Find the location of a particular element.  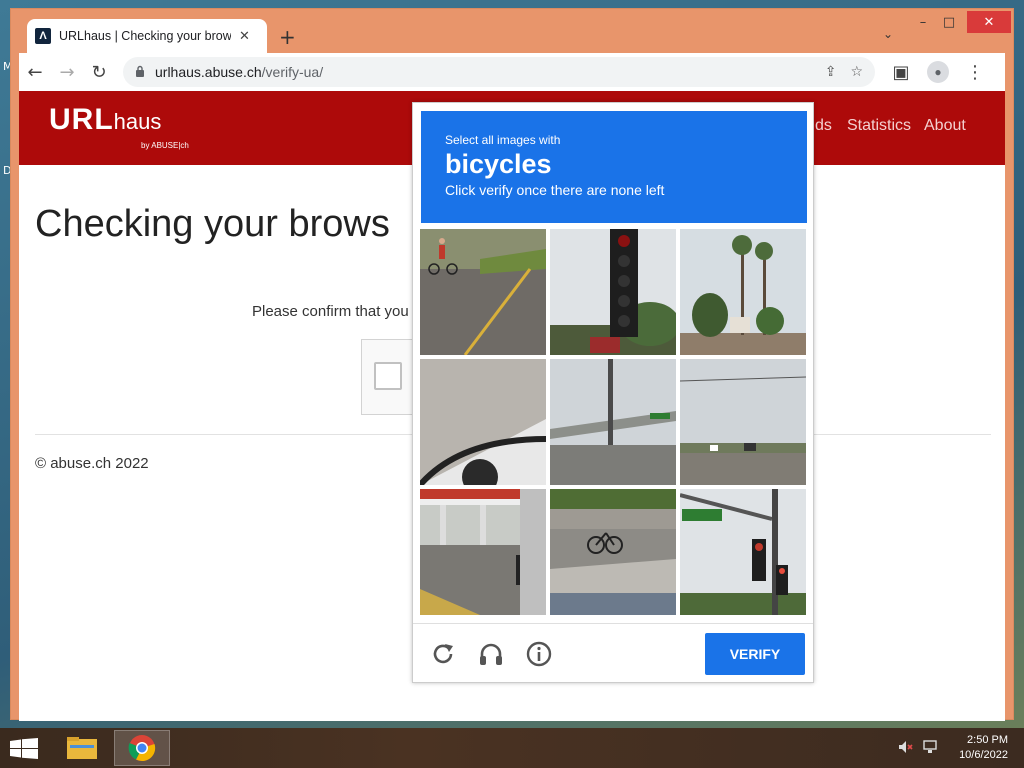

nav-item-statistics: Statistics is located at coordinates (879, 126).